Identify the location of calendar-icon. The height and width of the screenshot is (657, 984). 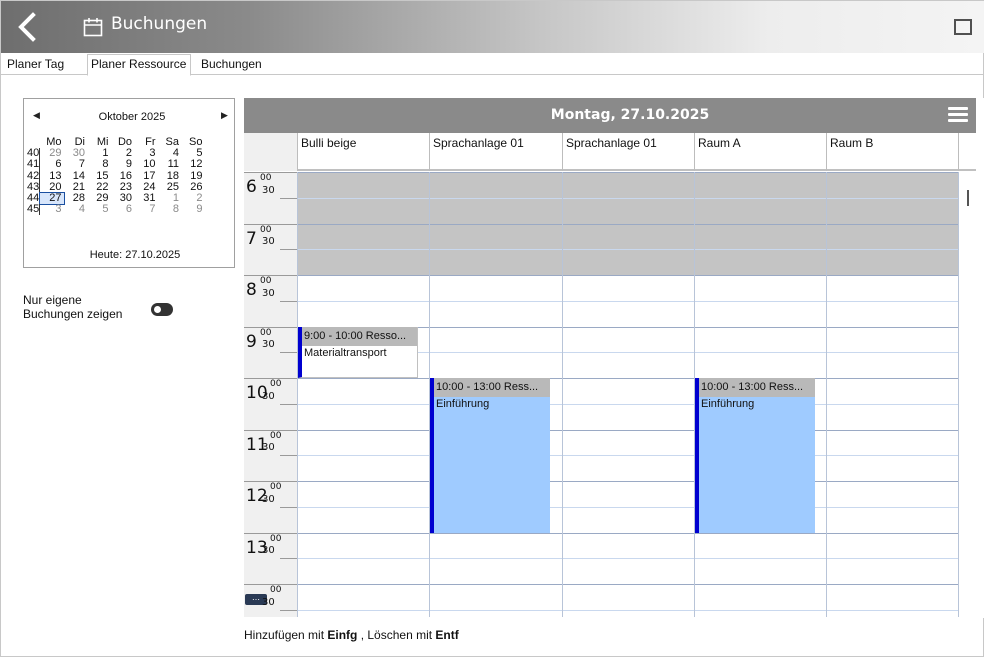
(93, 27).